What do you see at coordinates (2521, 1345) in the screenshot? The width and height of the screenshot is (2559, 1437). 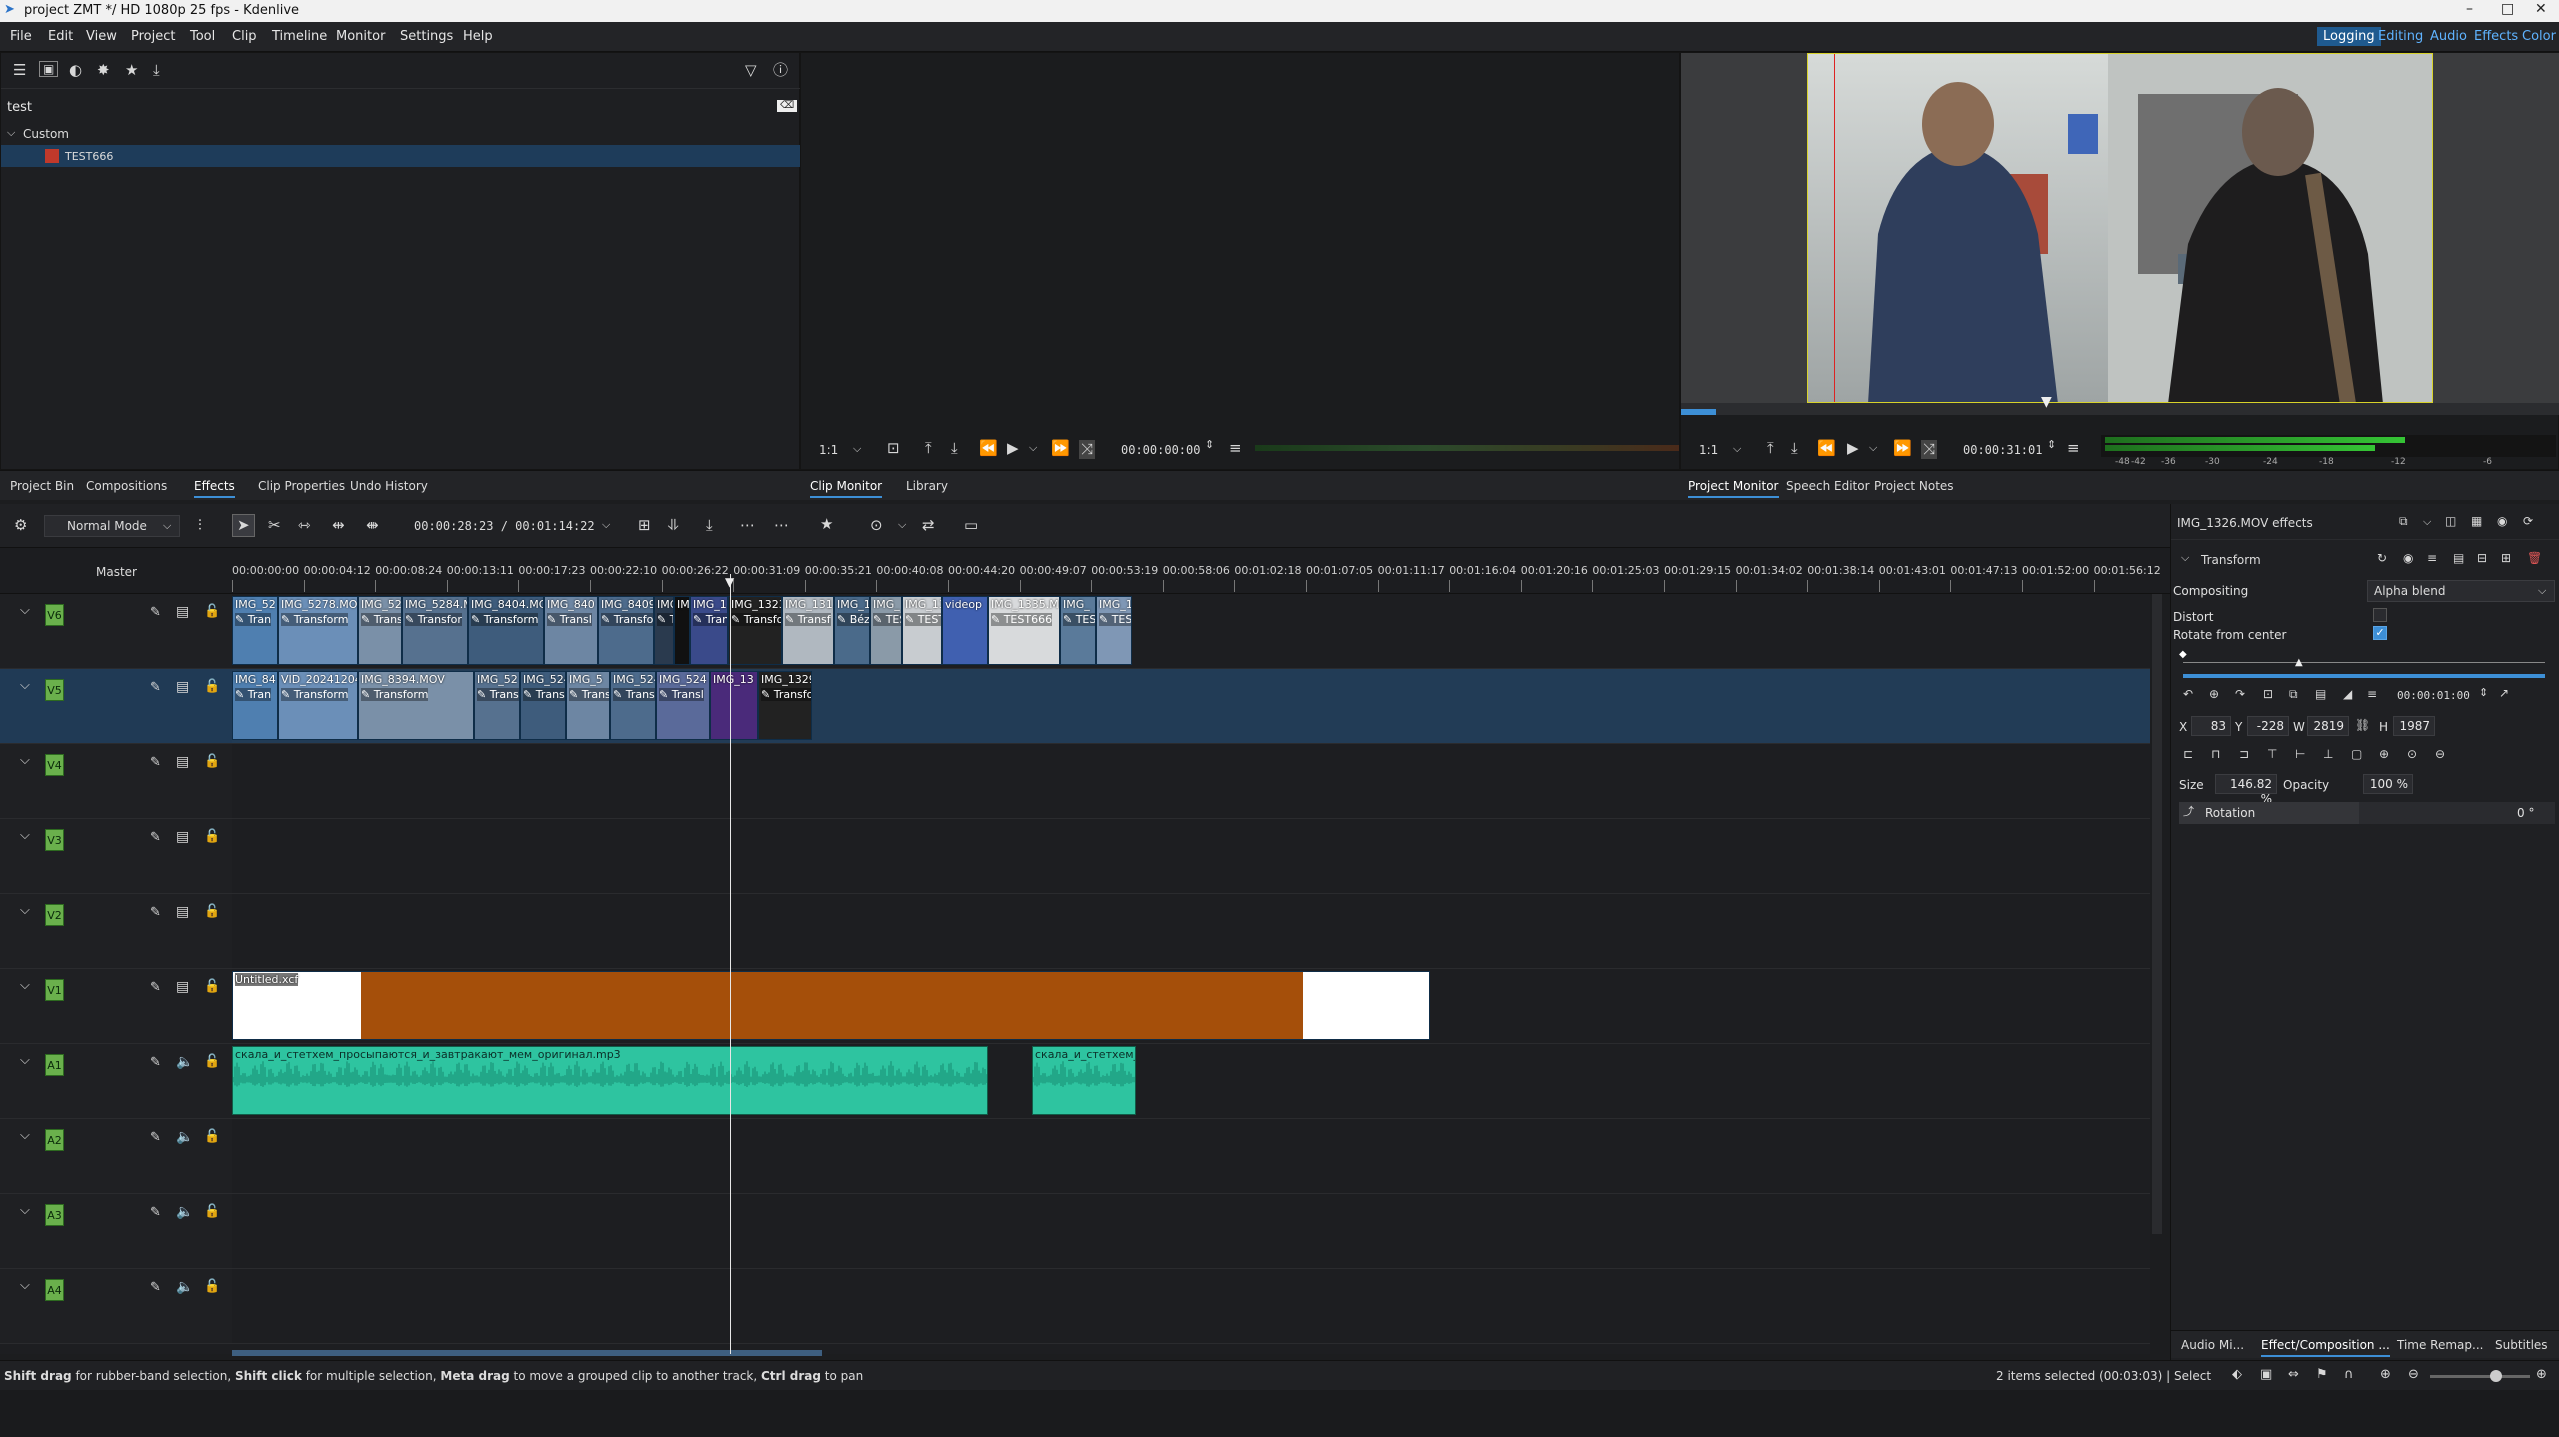 I see `tab-subtitles: Subtitles` at bounding box center [2521, 1345].